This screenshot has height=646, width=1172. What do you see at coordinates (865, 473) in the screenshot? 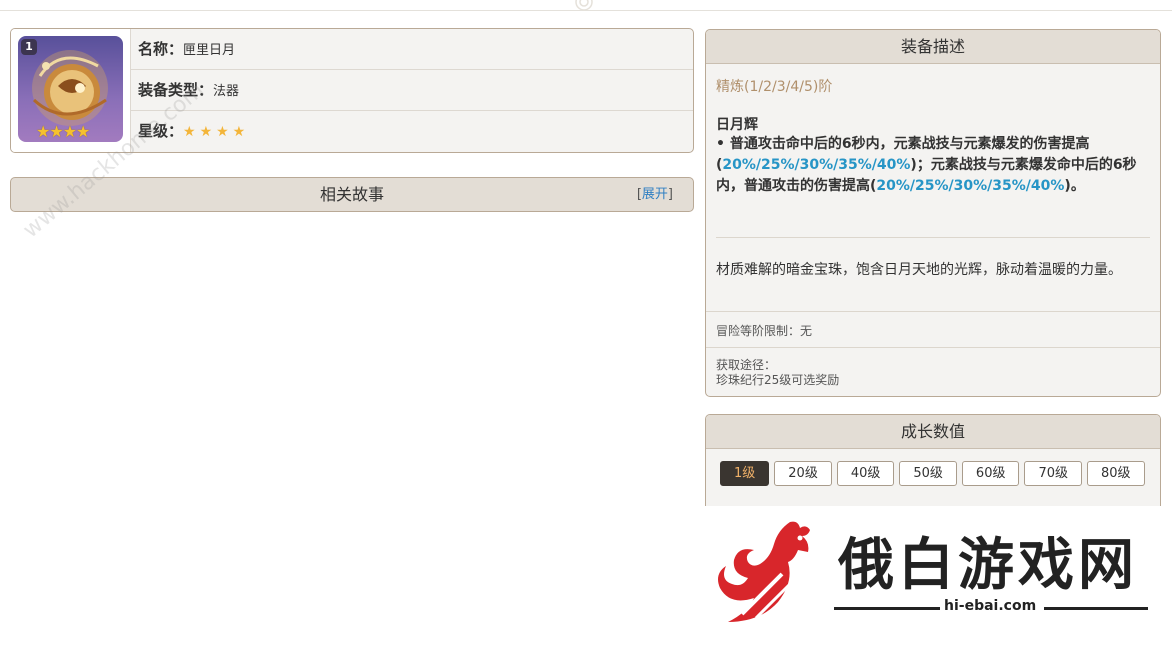
I see `level-tab-40: 40级` at bounding box center [865, 473].